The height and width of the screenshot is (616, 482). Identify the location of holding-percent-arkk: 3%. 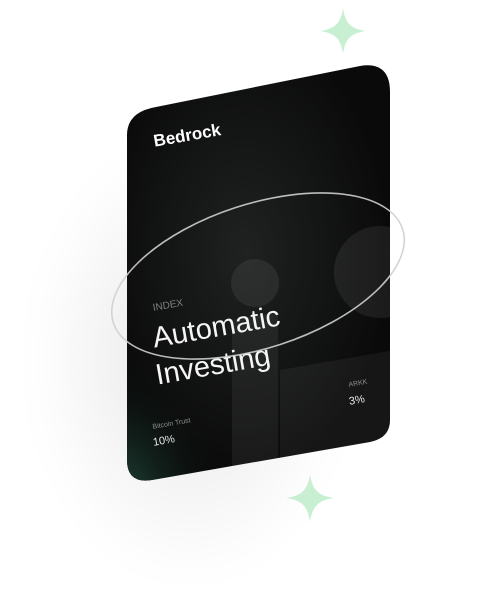
(357, 400).